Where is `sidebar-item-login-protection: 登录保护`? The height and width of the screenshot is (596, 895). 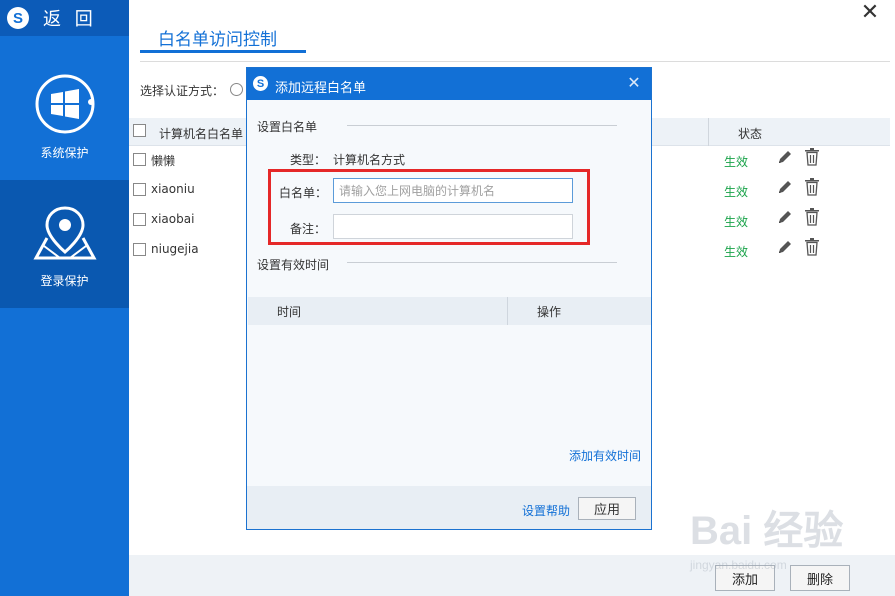 sidebar-item-login-protection: 登录保护 is located at coordinates (64, 244).